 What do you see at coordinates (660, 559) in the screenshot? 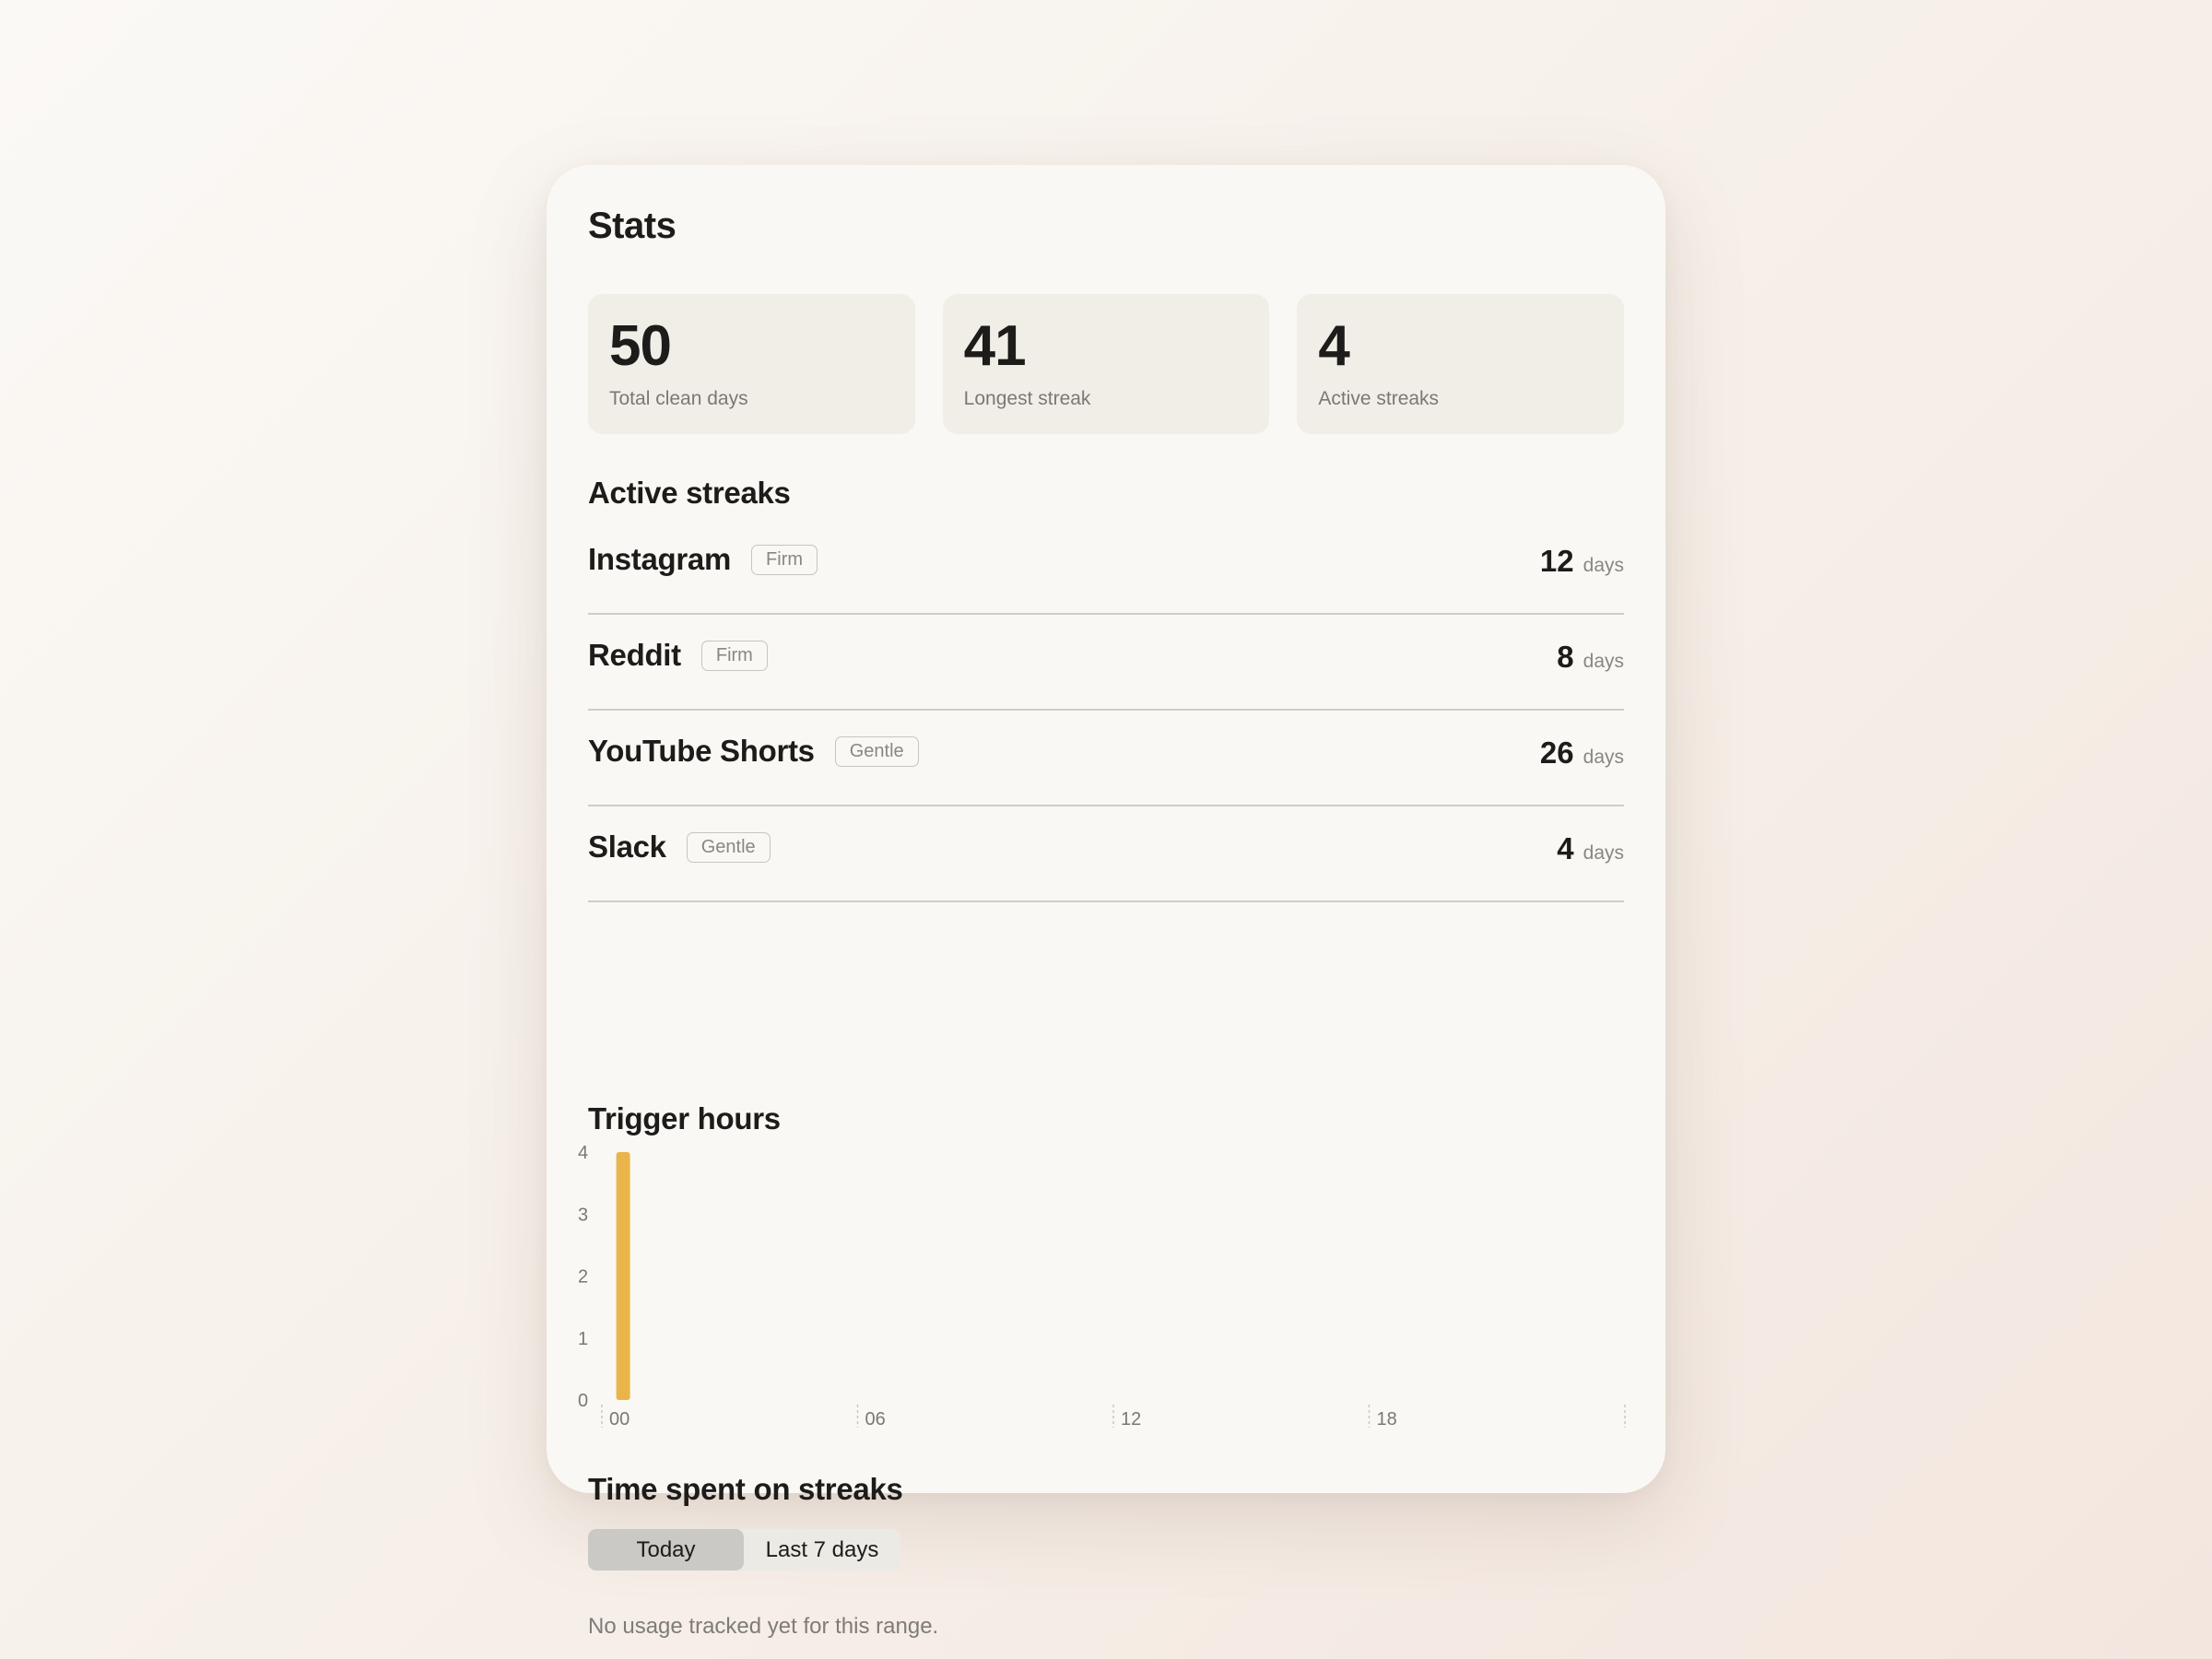
I see `streak-name: Instagram` at bounding box center [660, 559].